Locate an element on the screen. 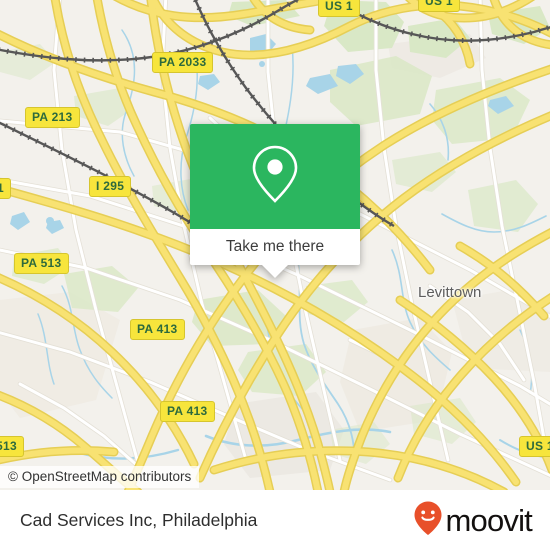 Image resolution: width=550 pixels, height=550 pixels. road-shield: 513 is located at coordinates (12, 446).